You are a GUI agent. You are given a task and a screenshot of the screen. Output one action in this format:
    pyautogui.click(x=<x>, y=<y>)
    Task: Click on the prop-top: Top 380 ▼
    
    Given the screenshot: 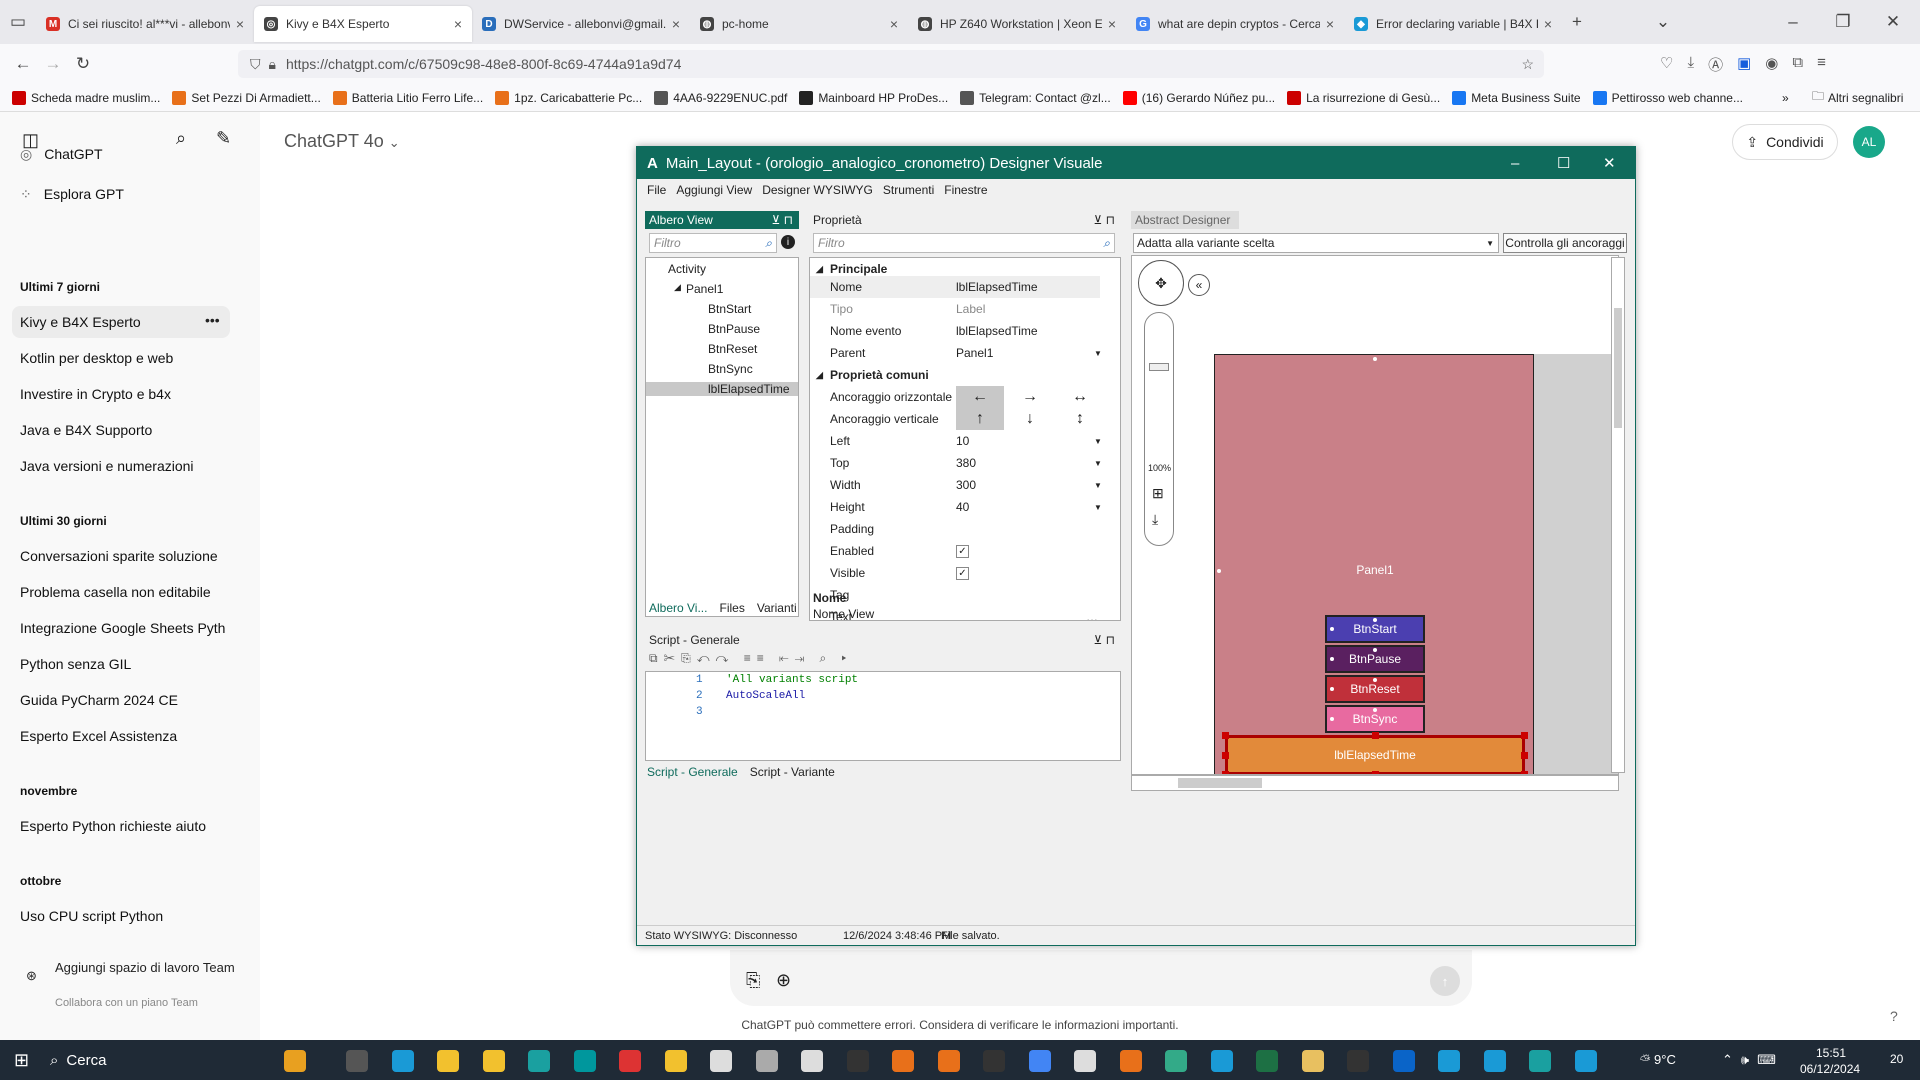 What is the action you would take?
    pyautogui.click(x=956, y=463)
    